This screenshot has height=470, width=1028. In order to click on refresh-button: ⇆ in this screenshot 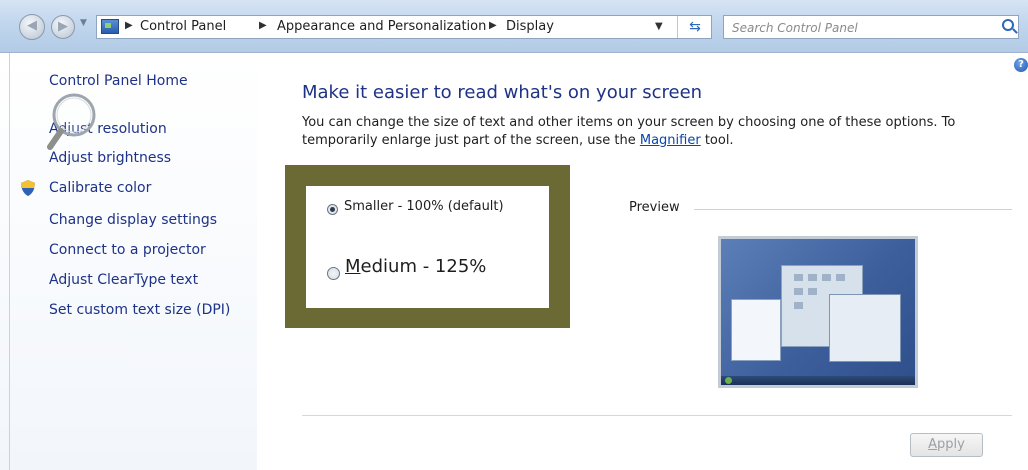, I will do `click(694, 27)`.